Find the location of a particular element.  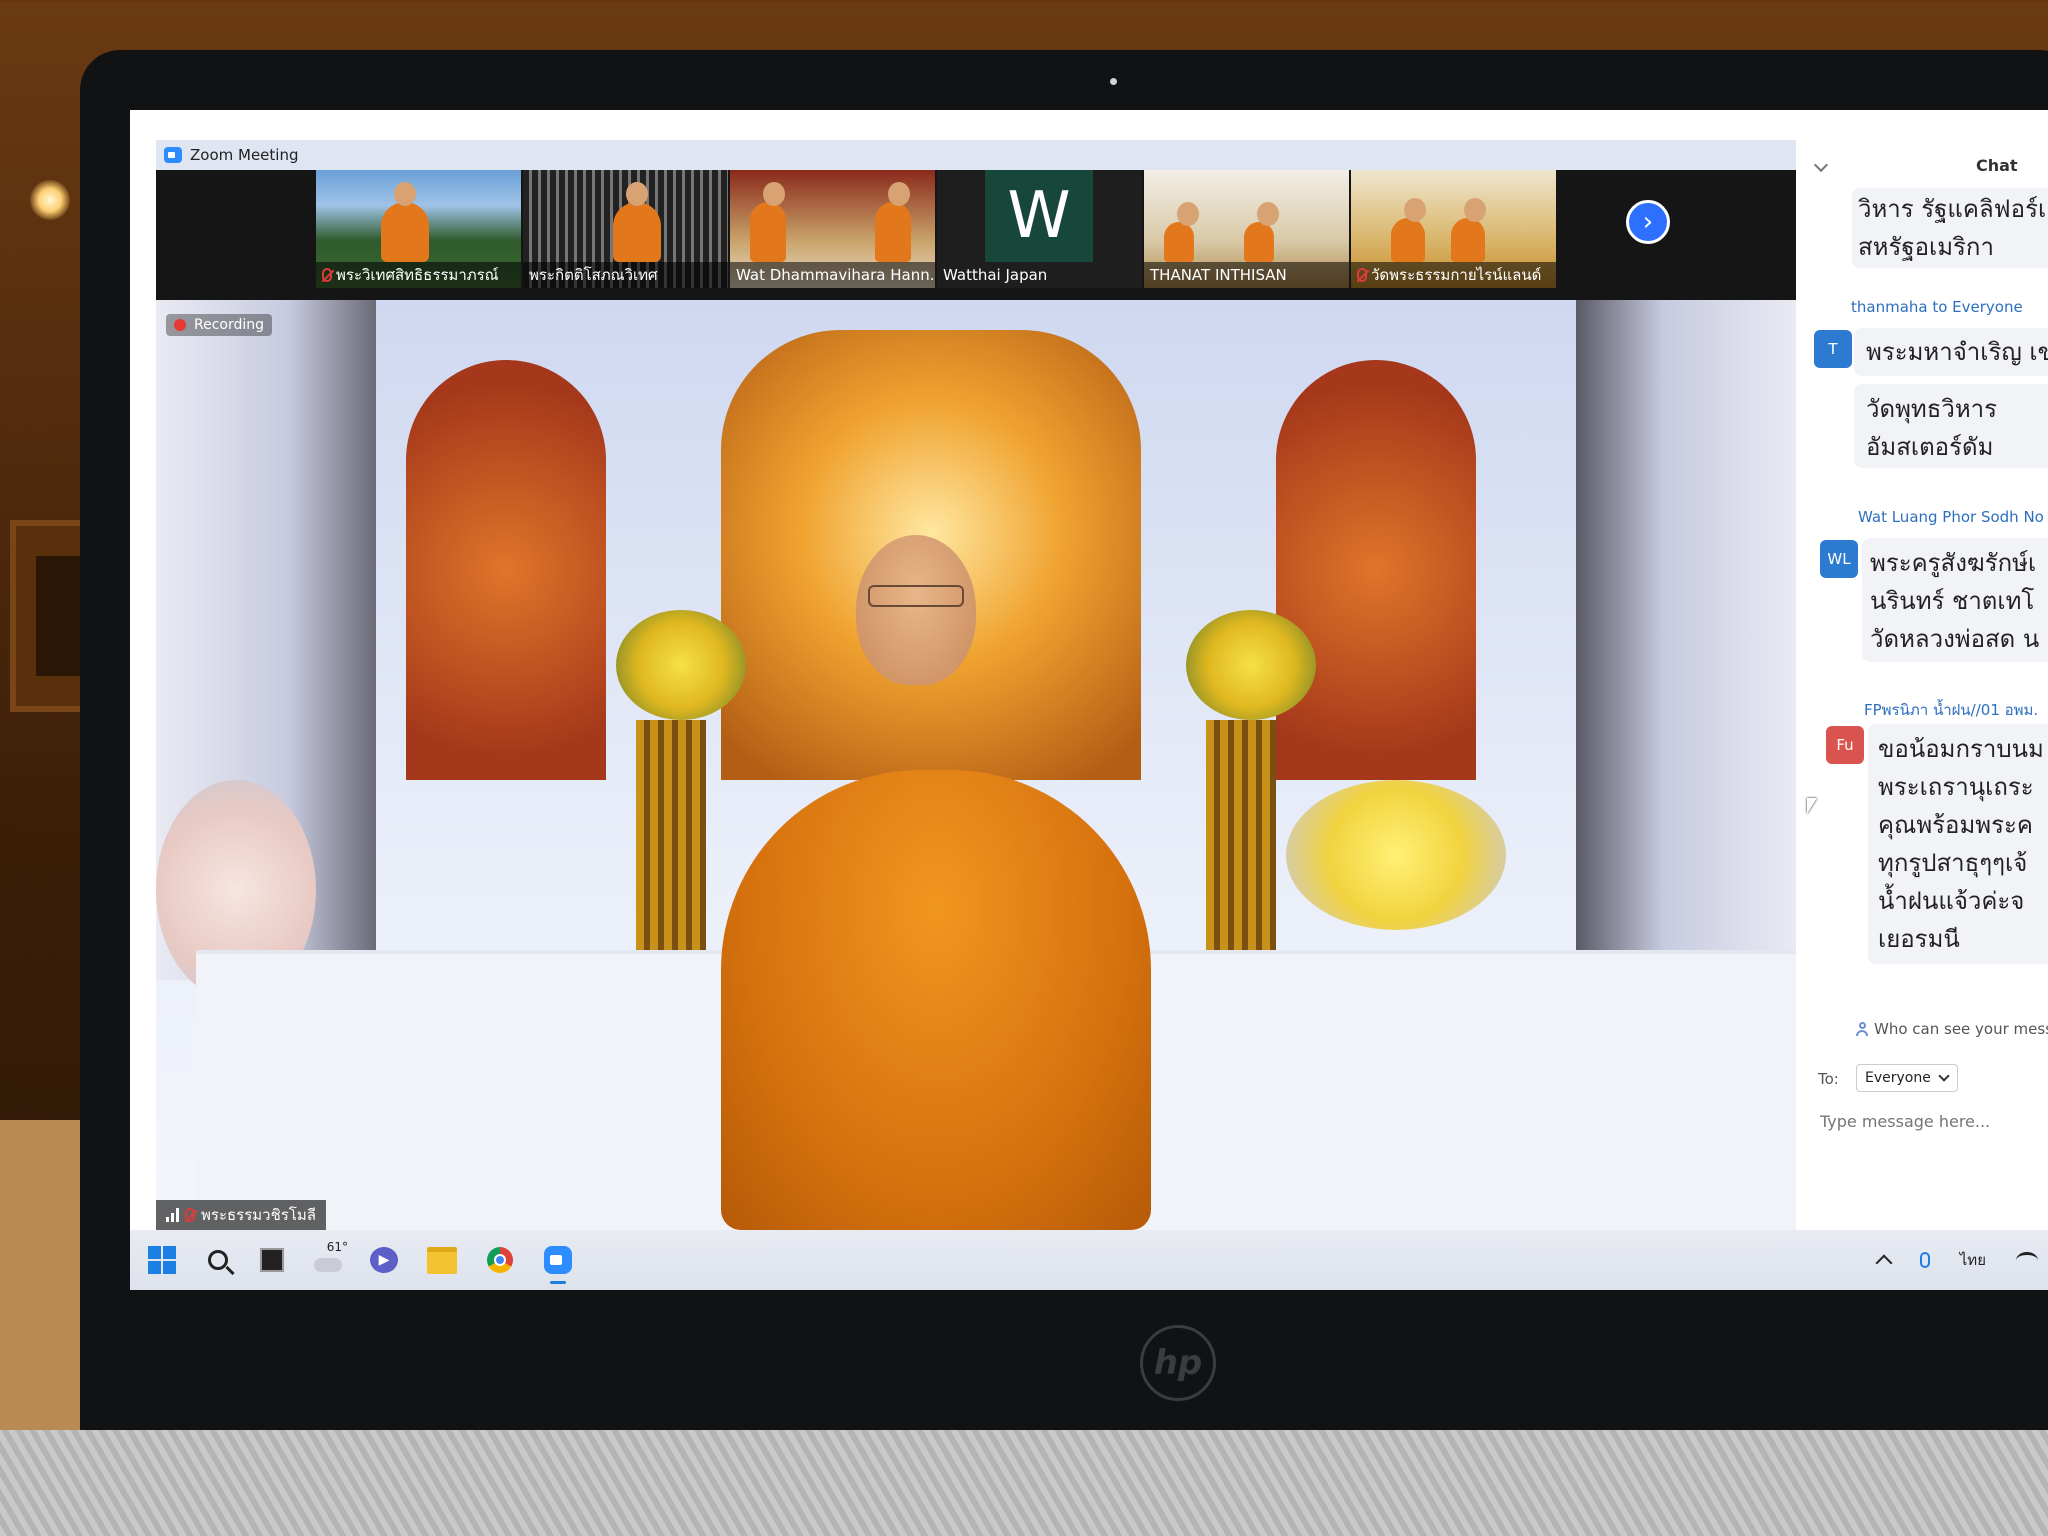

avatar: T is located at coordinates (1833, 349).